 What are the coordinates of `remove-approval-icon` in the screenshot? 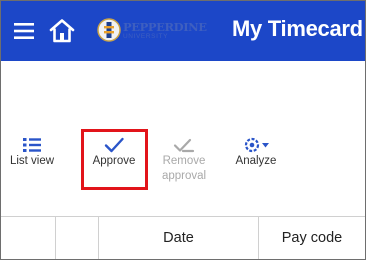 It's located at (184, 145).